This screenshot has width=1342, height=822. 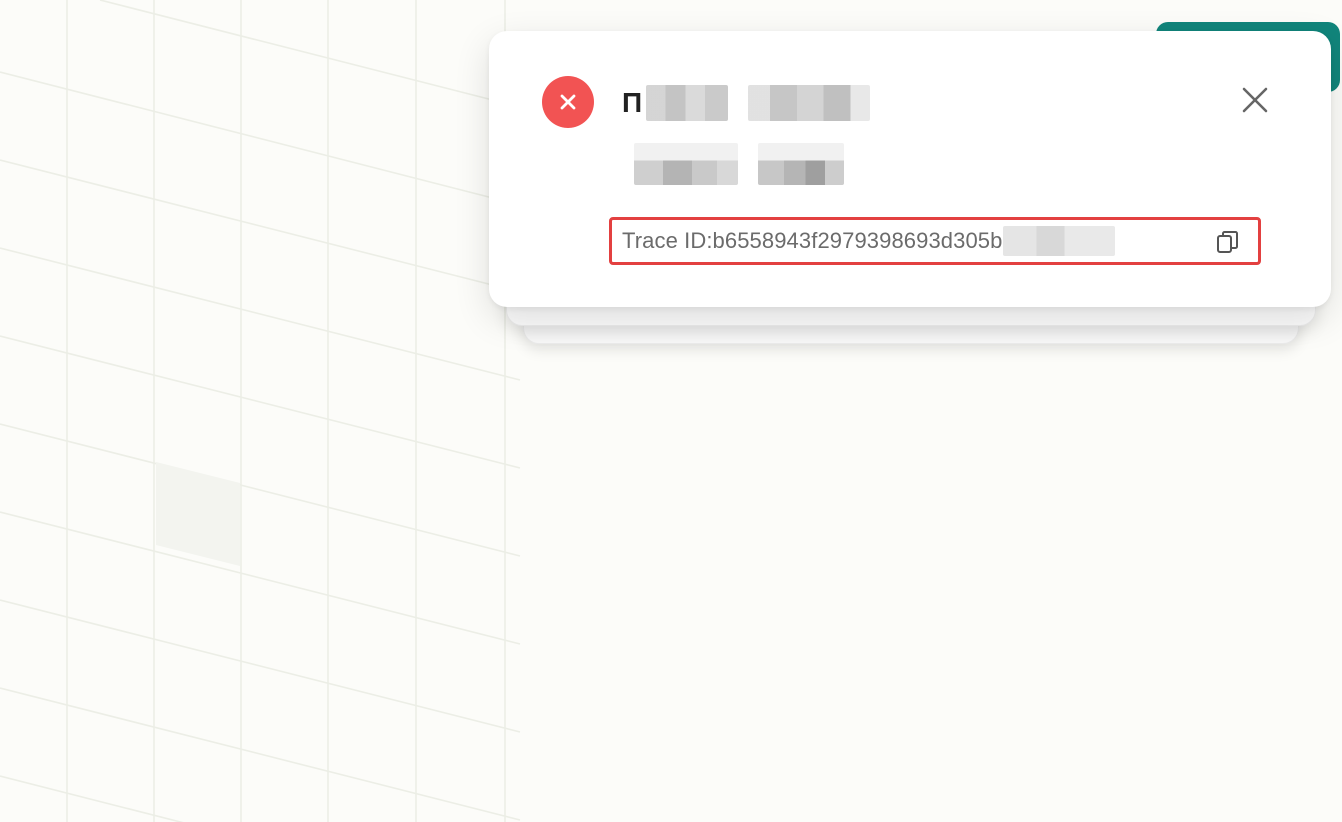 What do you see at coordinates (632, 102) in the screenshot?
I see `toast-title-text: П` at bounding box center [632, 102].